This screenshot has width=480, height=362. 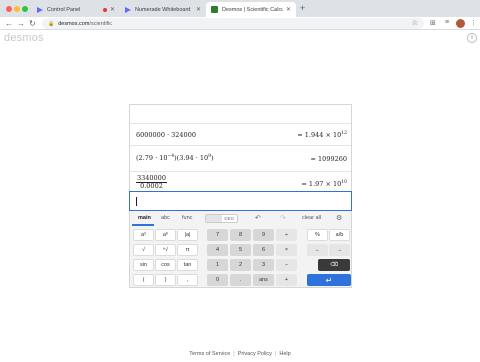 What do you see at coordinates (230, 218) in the screenshot?
I see `angle-mode-deg: DEG` at bounding box center [230, 218].